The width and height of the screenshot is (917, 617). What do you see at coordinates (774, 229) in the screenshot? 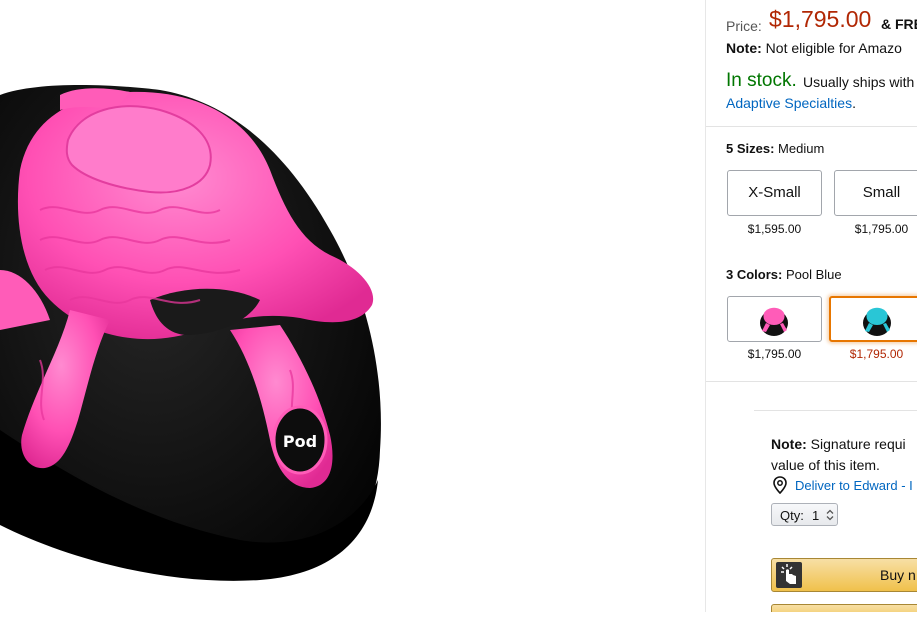
I see `size-option-price: $1,595.00` at bounding box center [774, 229].